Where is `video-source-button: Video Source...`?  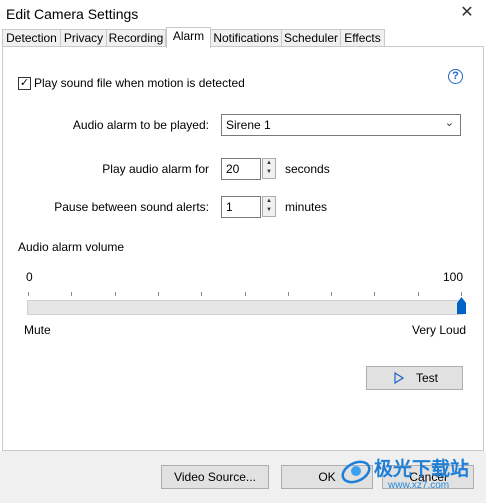 video-source-button: Video Source... is located at coordinates (215, 477).